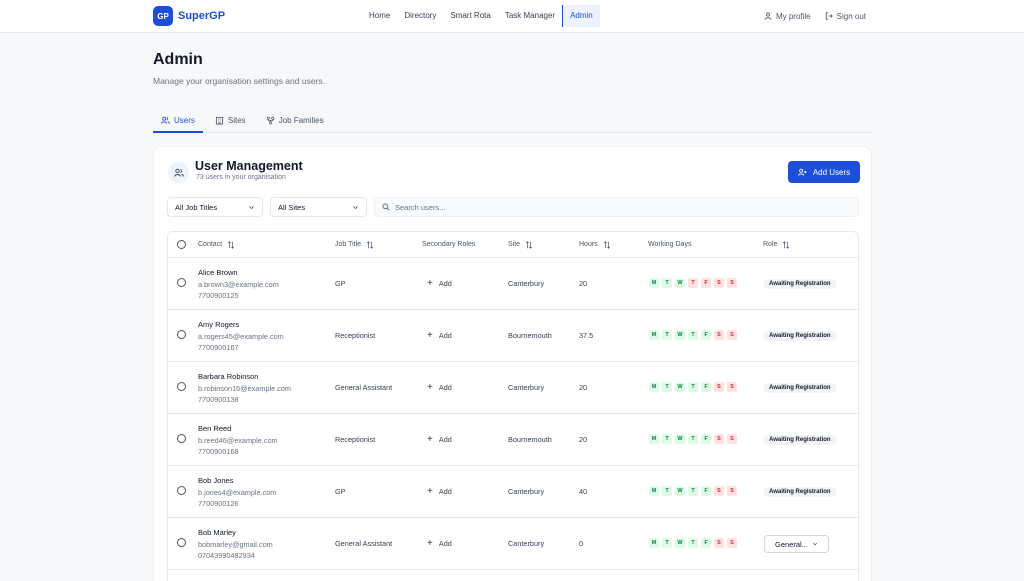  I want to click on contact-email: b.robinson16@example.com, so click(244, 388).